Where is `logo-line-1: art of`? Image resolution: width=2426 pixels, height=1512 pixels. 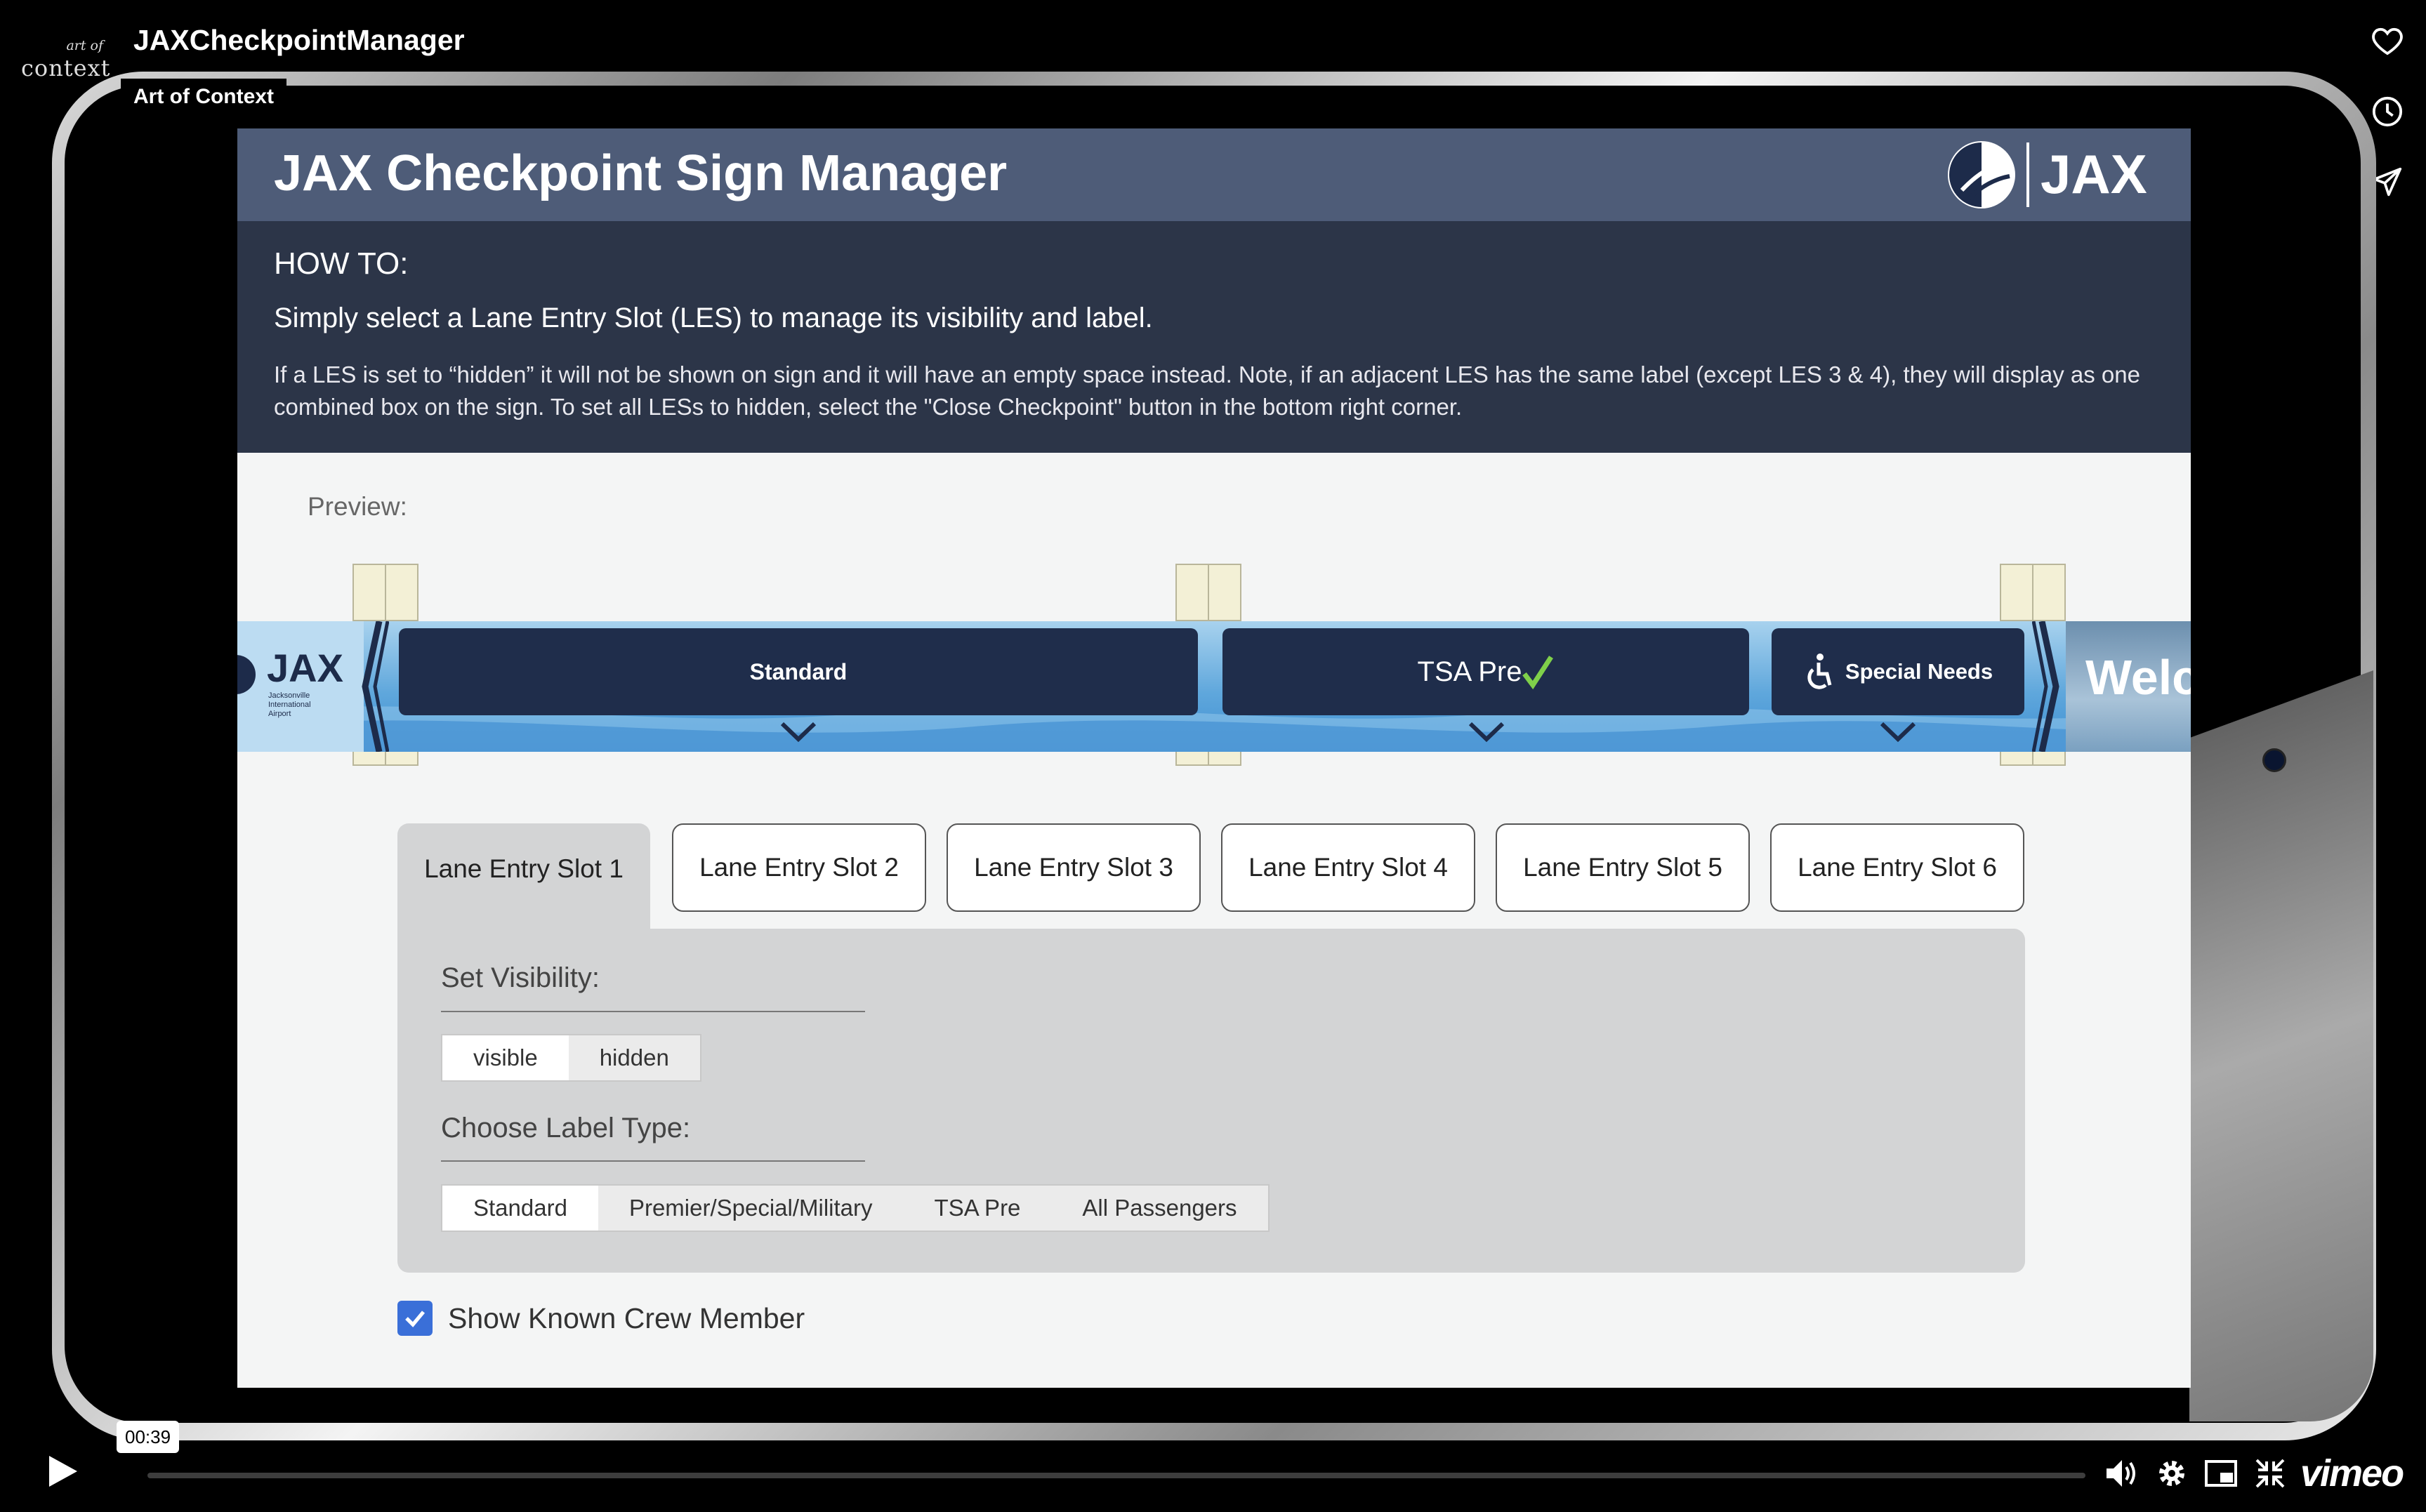 logo-line-1: art of is located at coordinates (84, 45).